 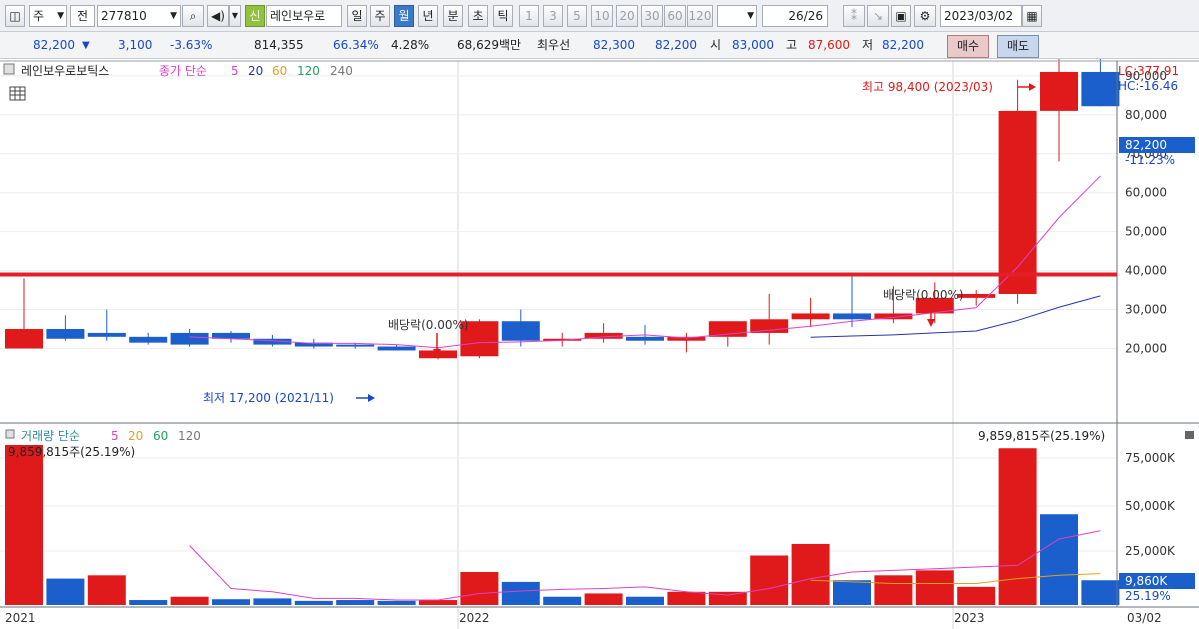 What do you see at coordinates (923, 295) in the screenshot?
I see `dividend-annotation-2022: 배당락(0.00%)` at bounding box center [923, 295].